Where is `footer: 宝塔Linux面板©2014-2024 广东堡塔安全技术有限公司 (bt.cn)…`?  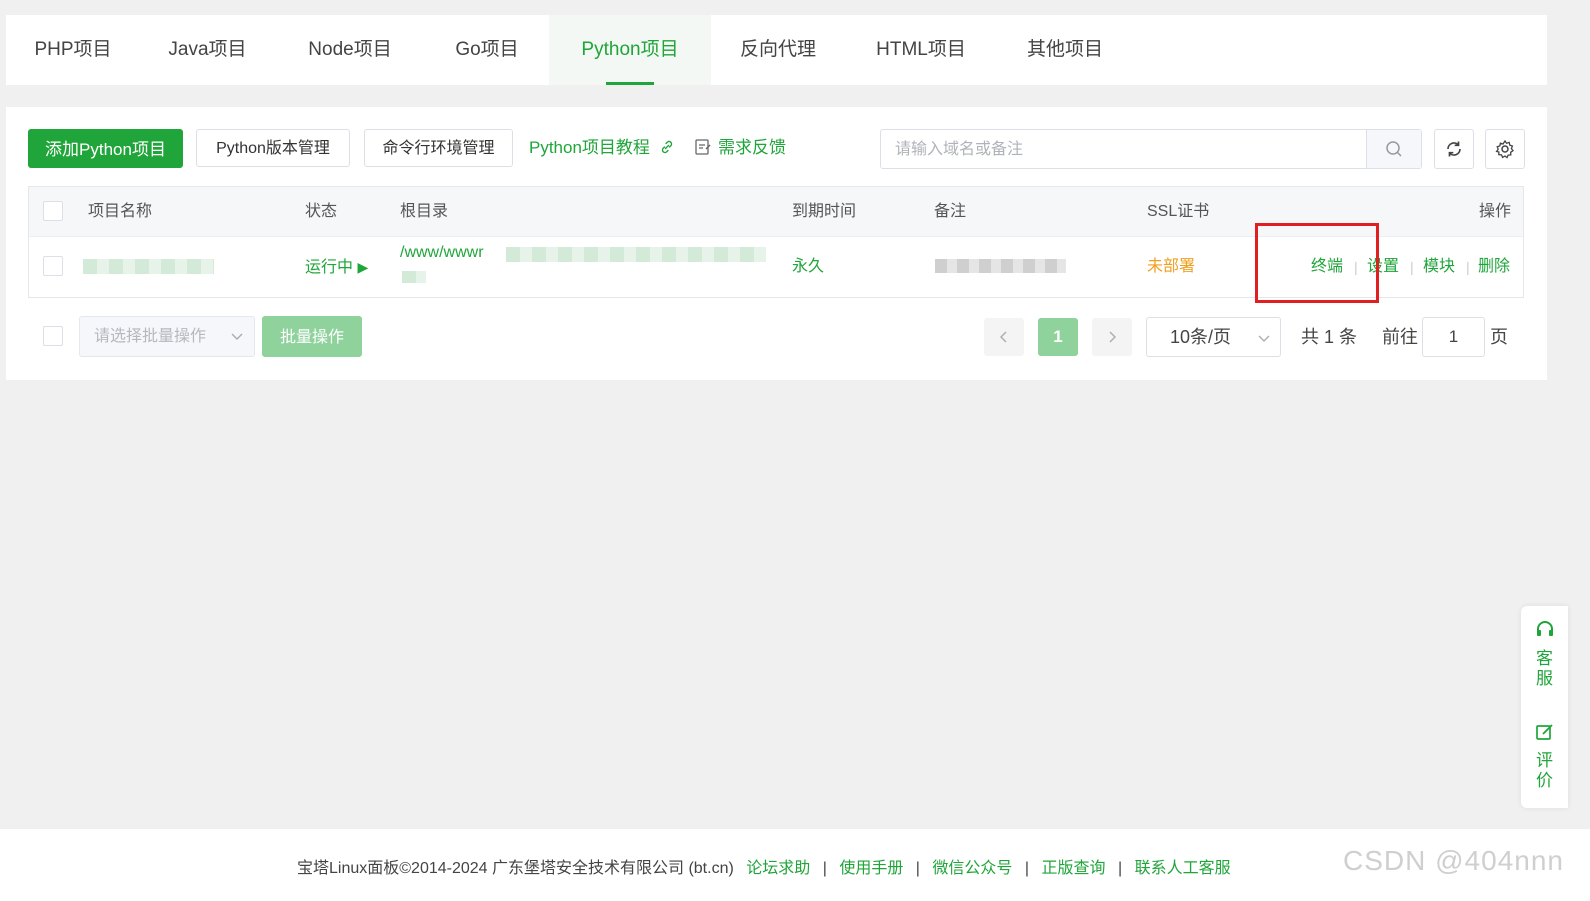 footer: 宝塔Linux面板©2014-2024 广东堡塔安全技术有限公司 (bt.cn)… is located at coordinates (795, 865).